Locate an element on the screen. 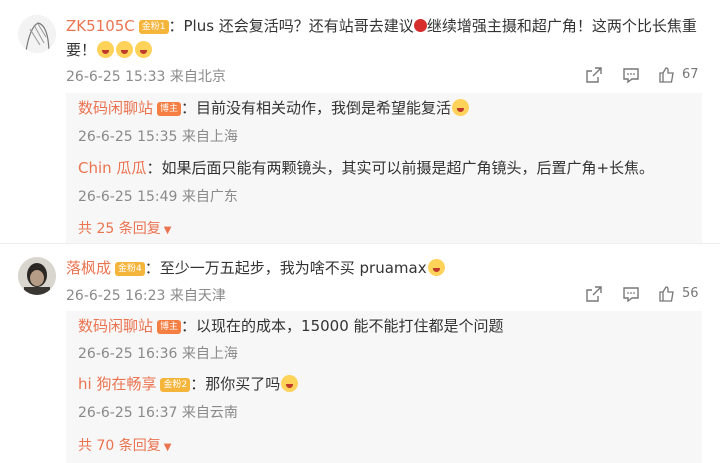  reply-username: hi 狗在畅享 is located at coordinates (117, 384).